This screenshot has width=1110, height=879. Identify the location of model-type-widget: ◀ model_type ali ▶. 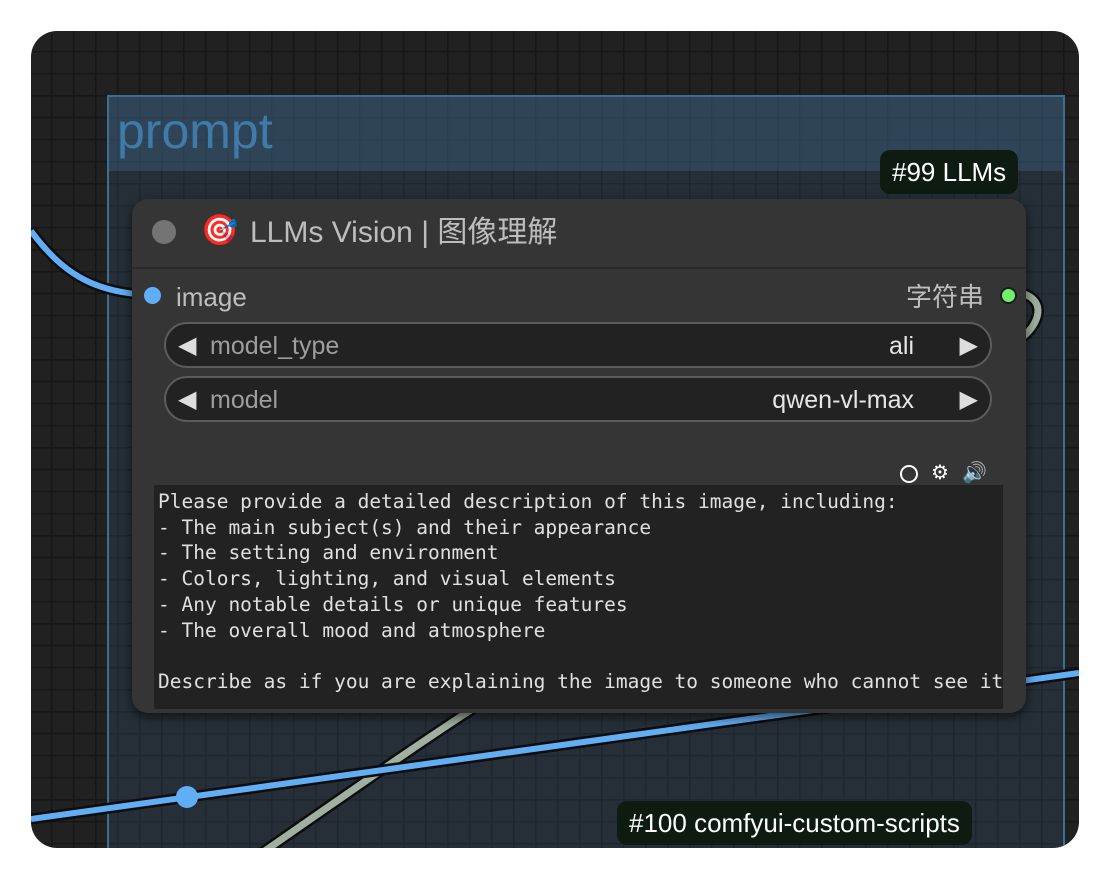
(578, 345).